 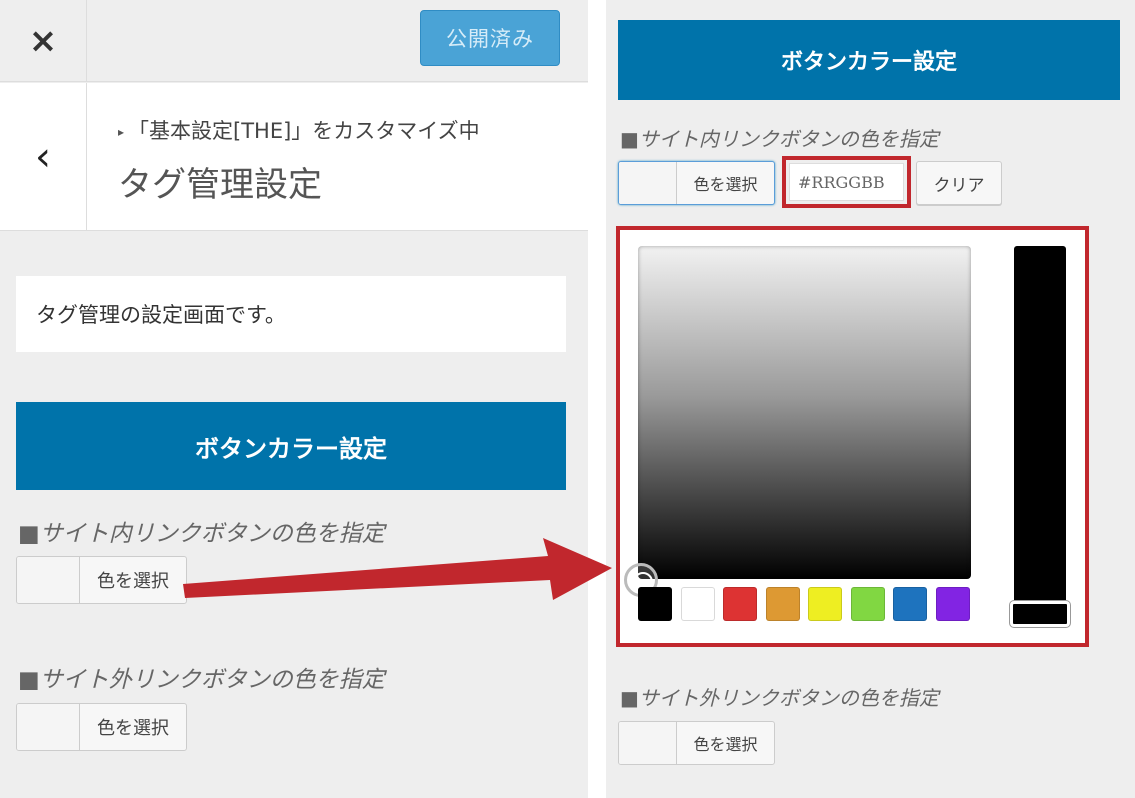 I want to click on panel-divider, so click(x=597, y=399).